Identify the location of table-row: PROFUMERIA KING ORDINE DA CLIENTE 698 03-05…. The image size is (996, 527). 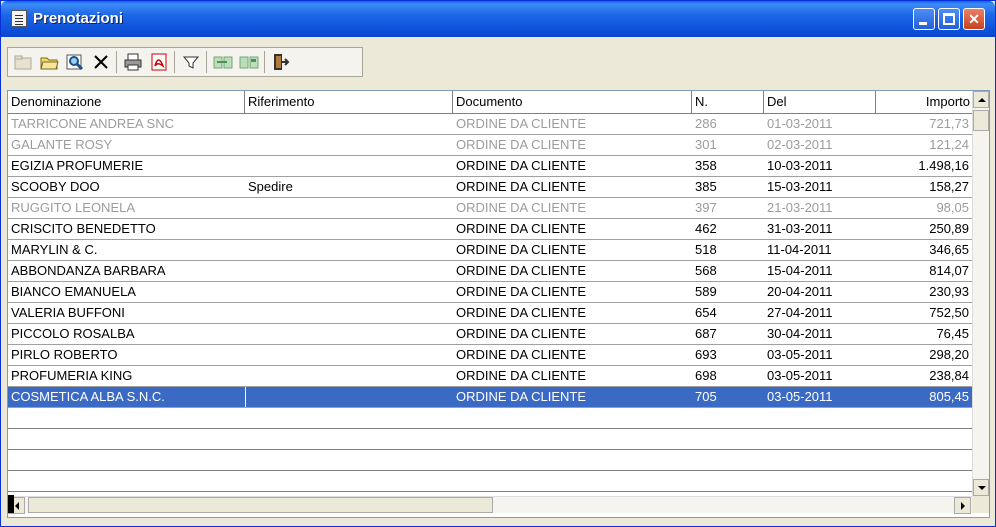
(490, 376).